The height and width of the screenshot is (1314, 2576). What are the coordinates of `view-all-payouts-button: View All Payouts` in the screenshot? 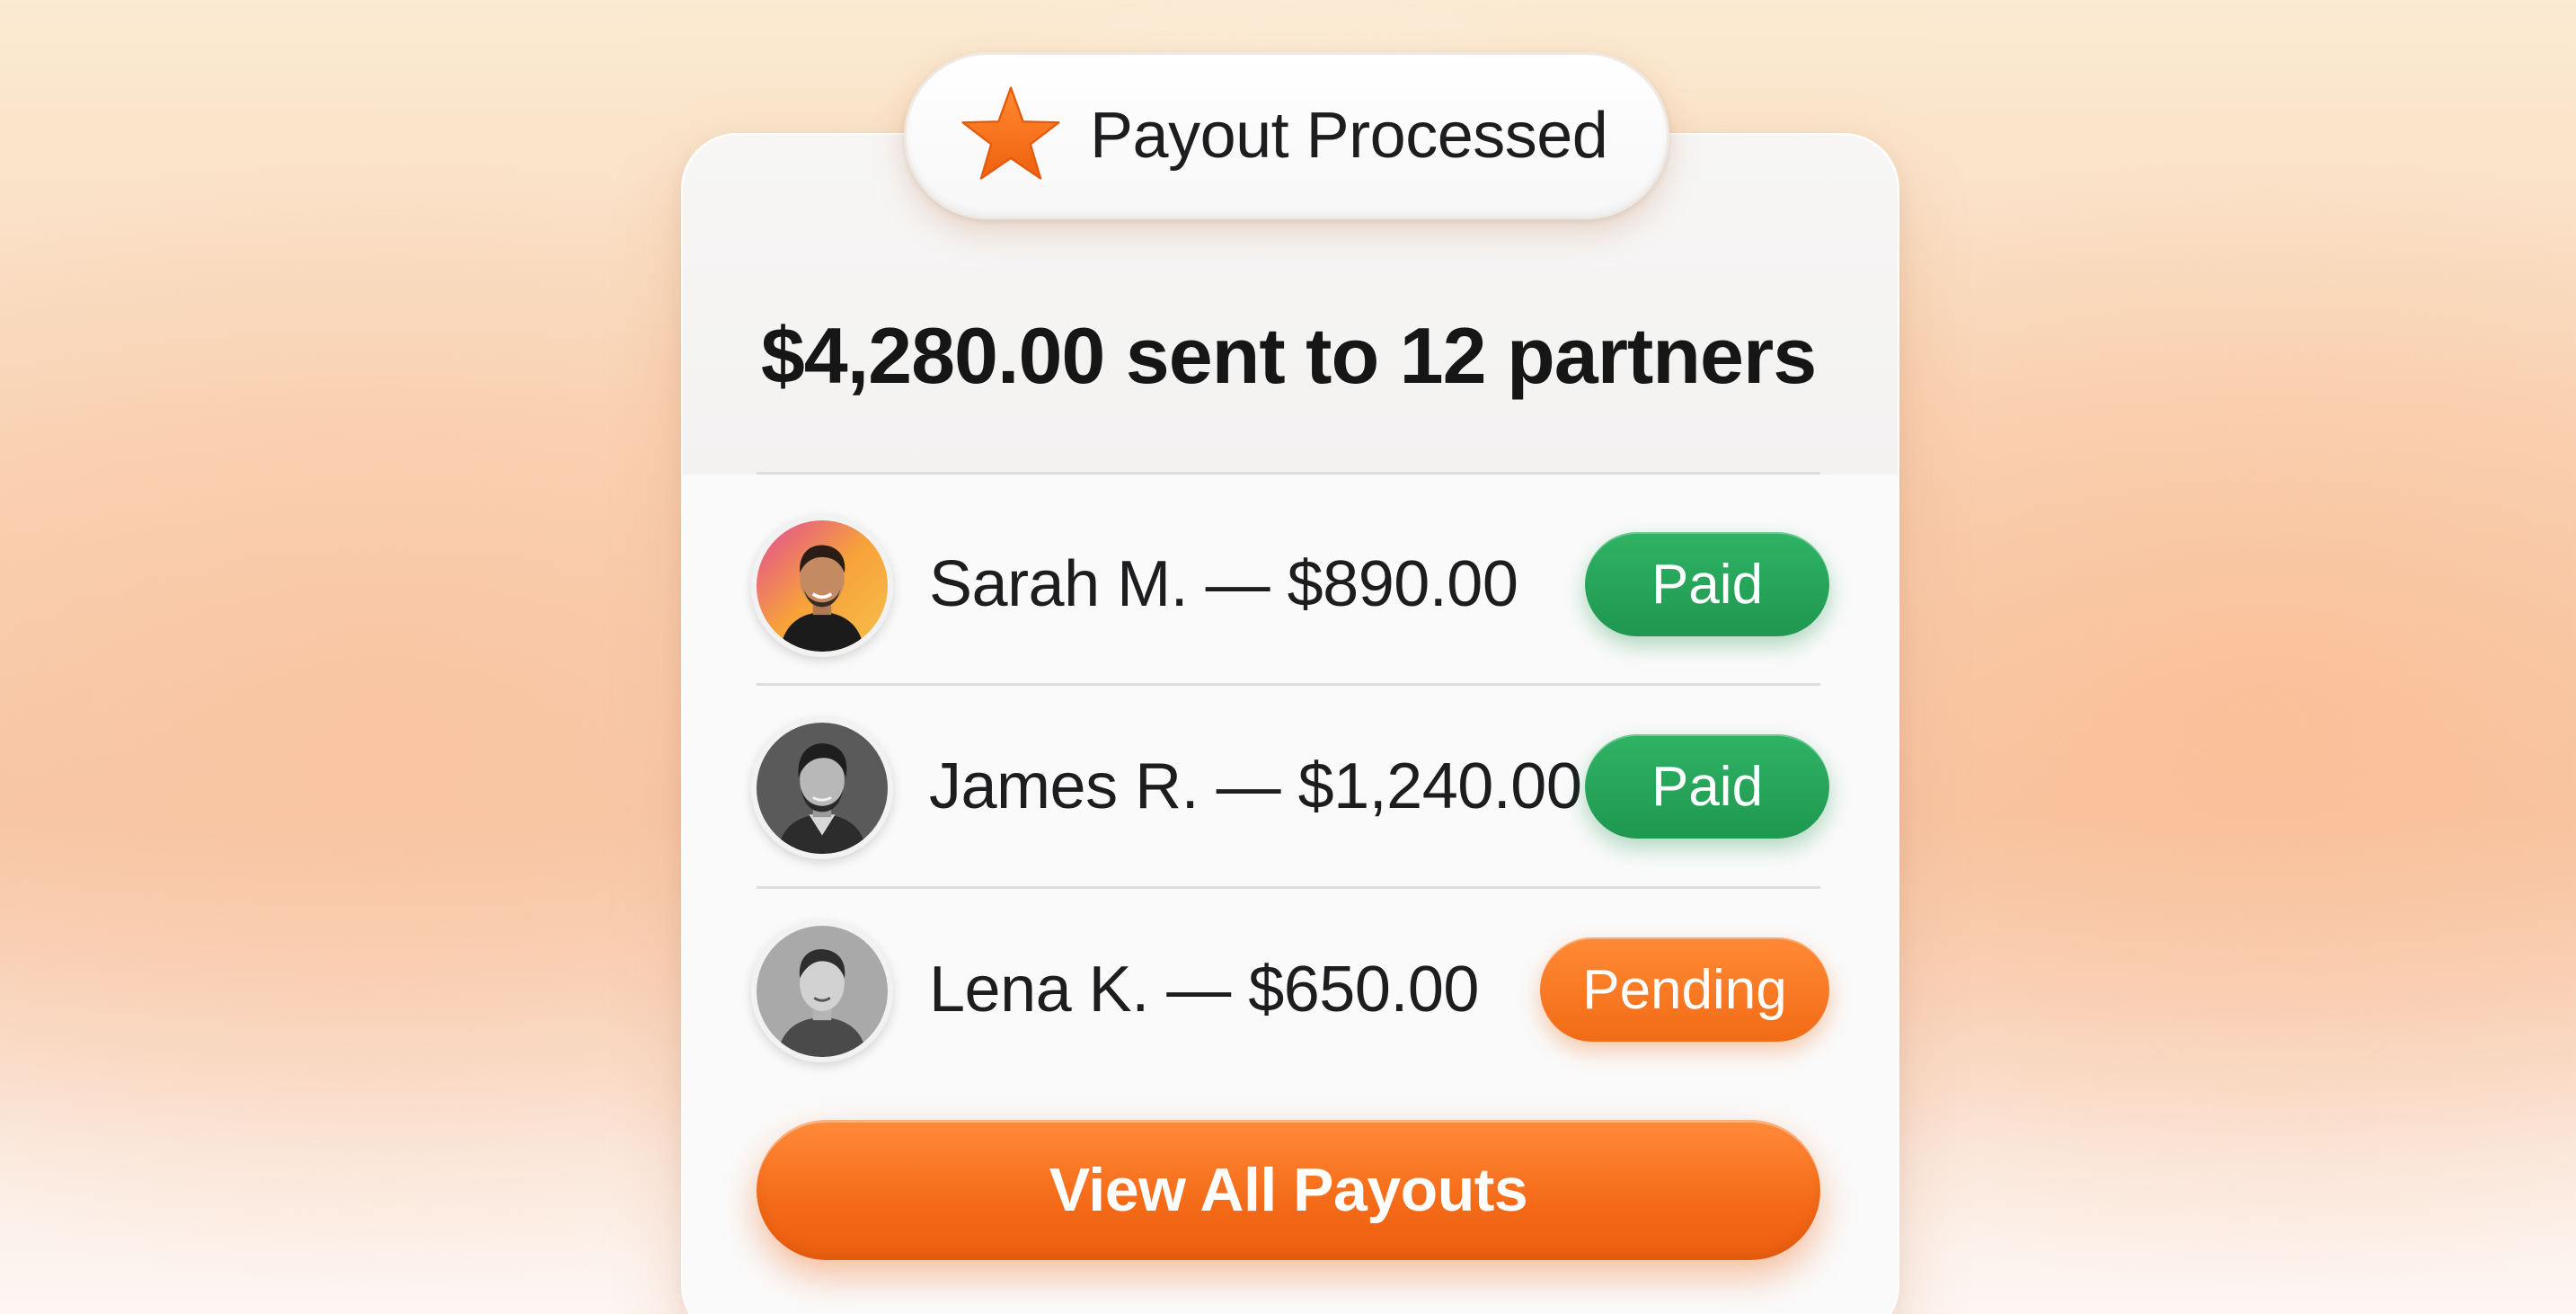 It's located at (1288, 1190).